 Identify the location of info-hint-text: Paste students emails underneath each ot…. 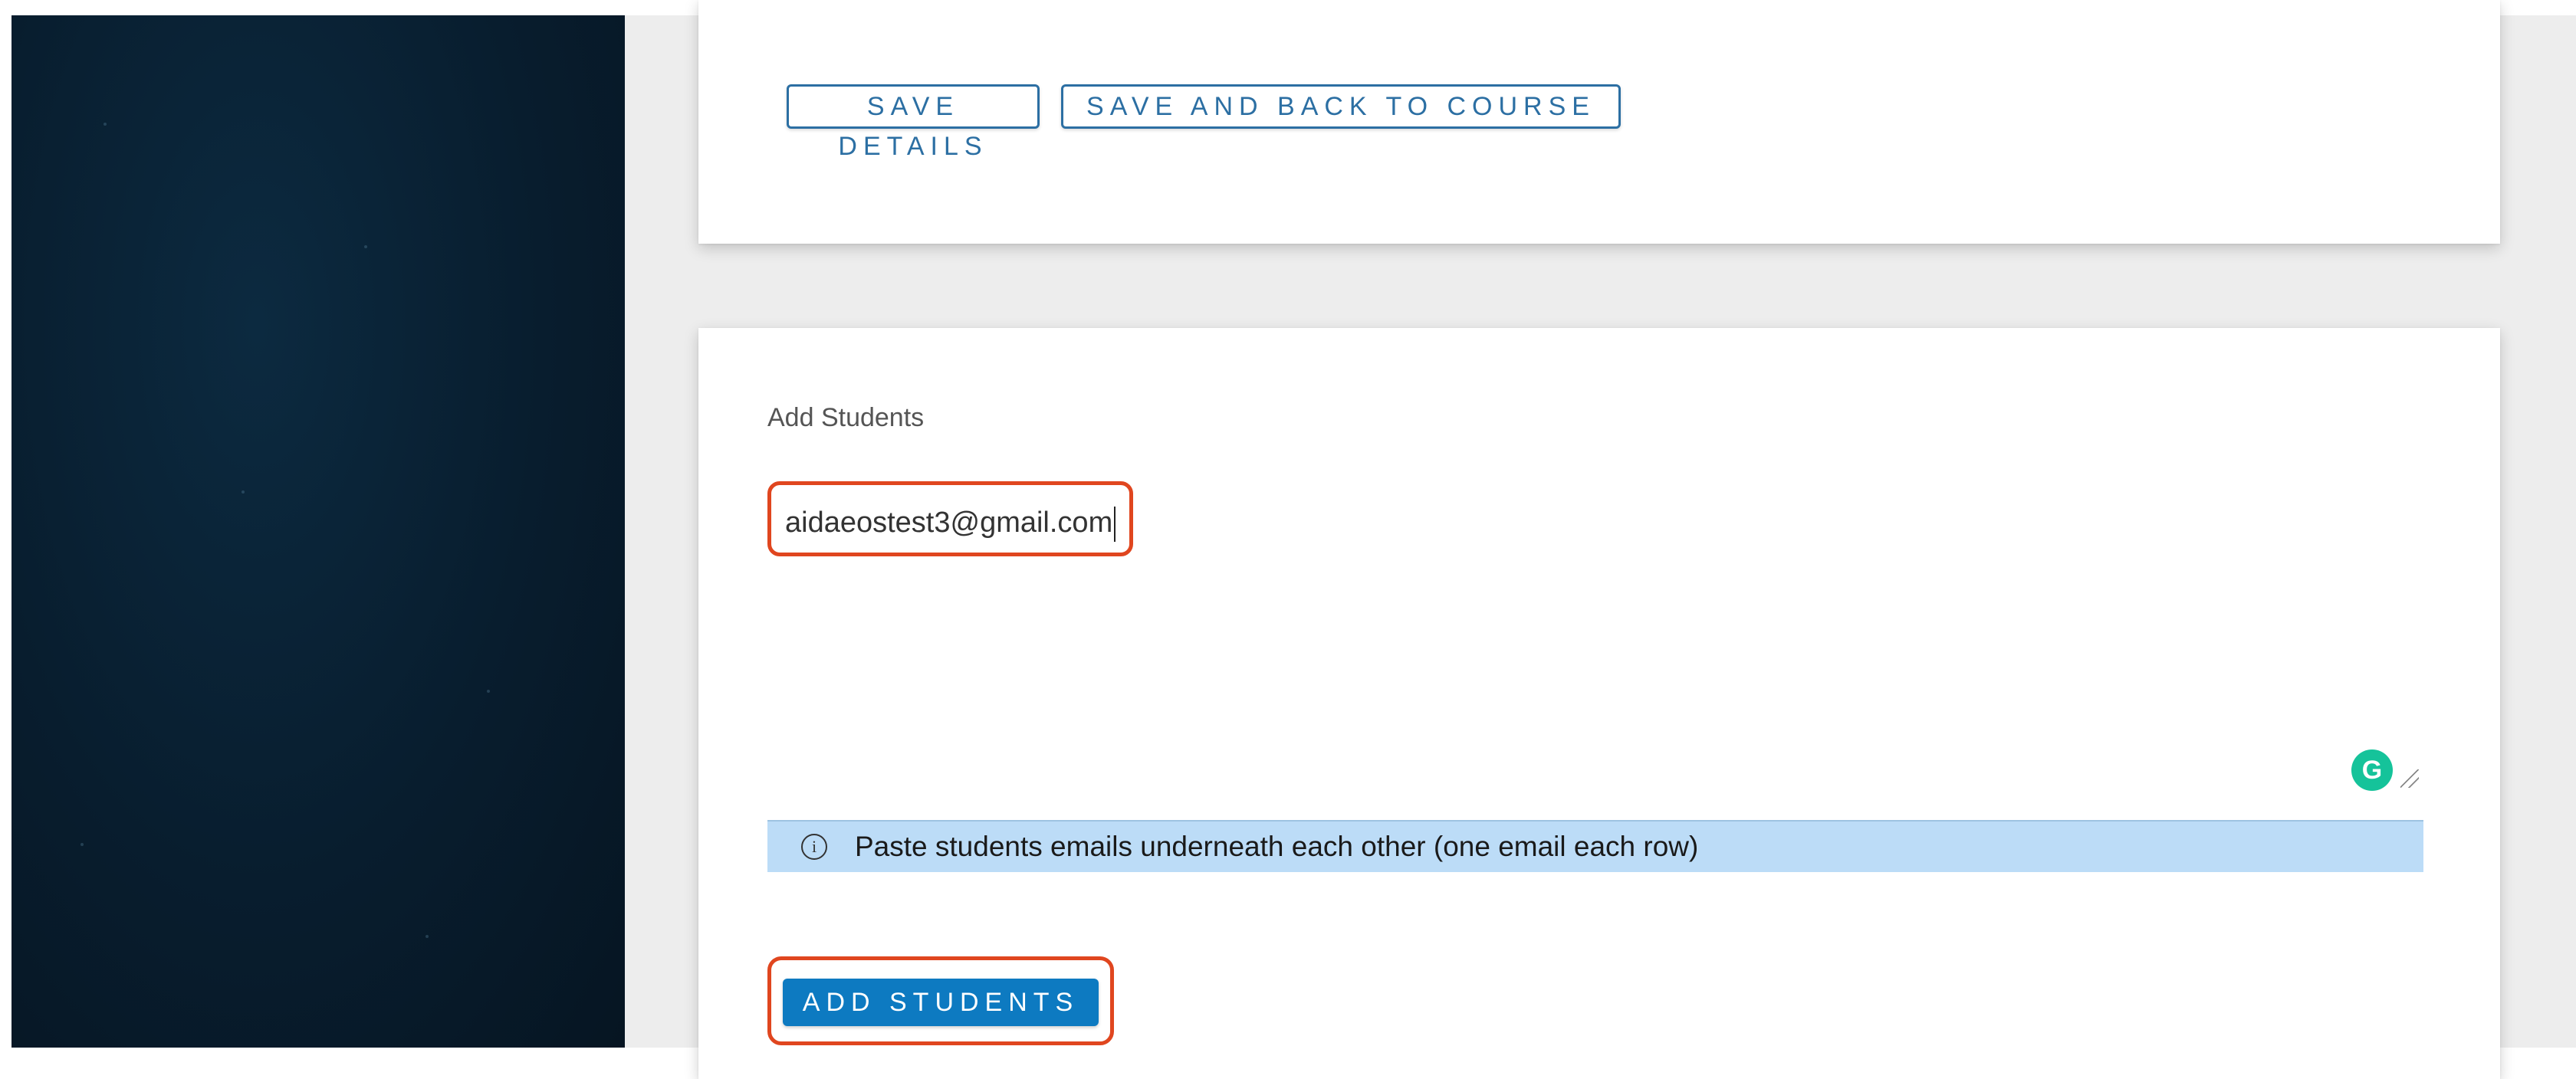
(1277, 846).